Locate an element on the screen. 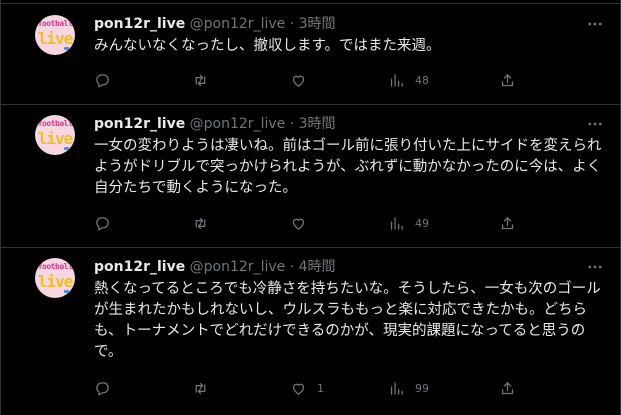 This screenshot has height=415, width=621. views-button: 99 is located at coordinates (408, 388).